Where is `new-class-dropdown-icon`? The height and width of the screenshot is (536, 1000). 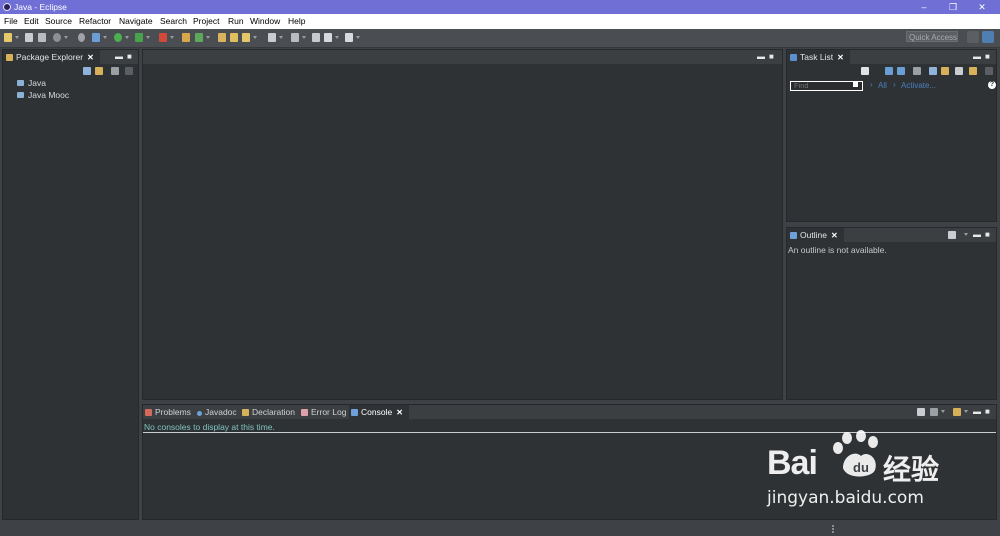 new-class-dropdown-icon is located at coordinates (208, 37).